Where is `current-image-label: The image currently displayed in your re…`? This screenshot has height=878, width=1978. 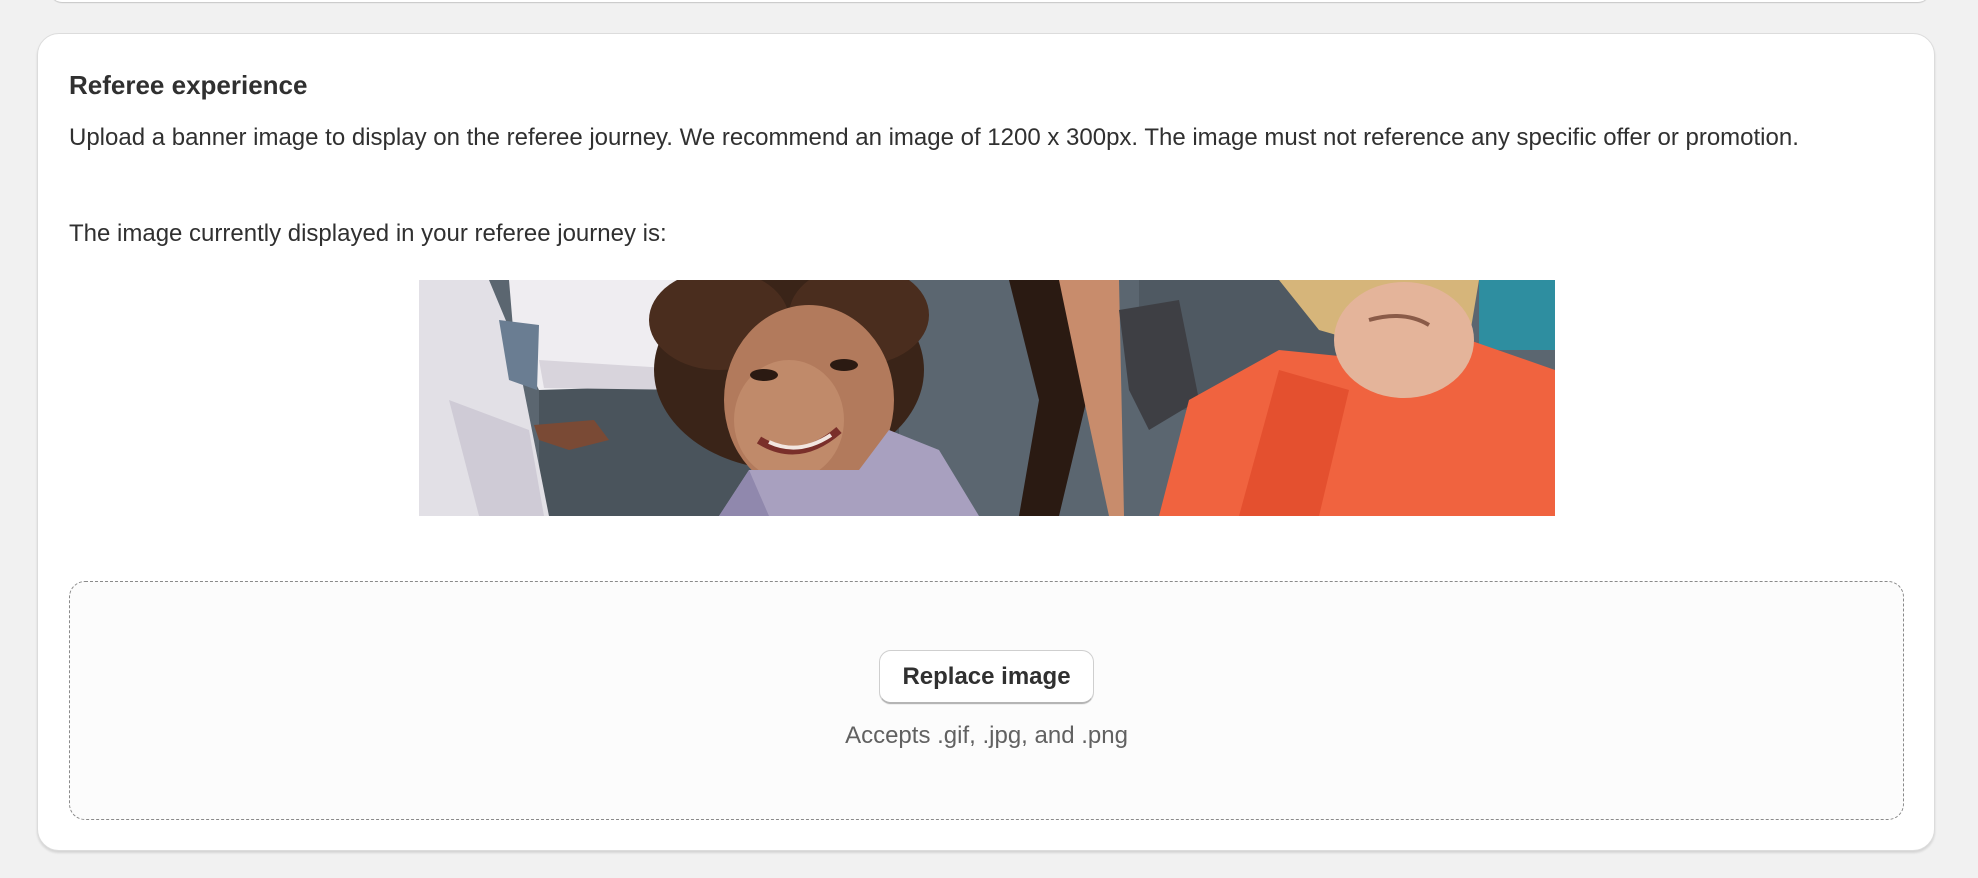 current-image-label: The image currently displayed in your re… is located at coordinates (368, 233).